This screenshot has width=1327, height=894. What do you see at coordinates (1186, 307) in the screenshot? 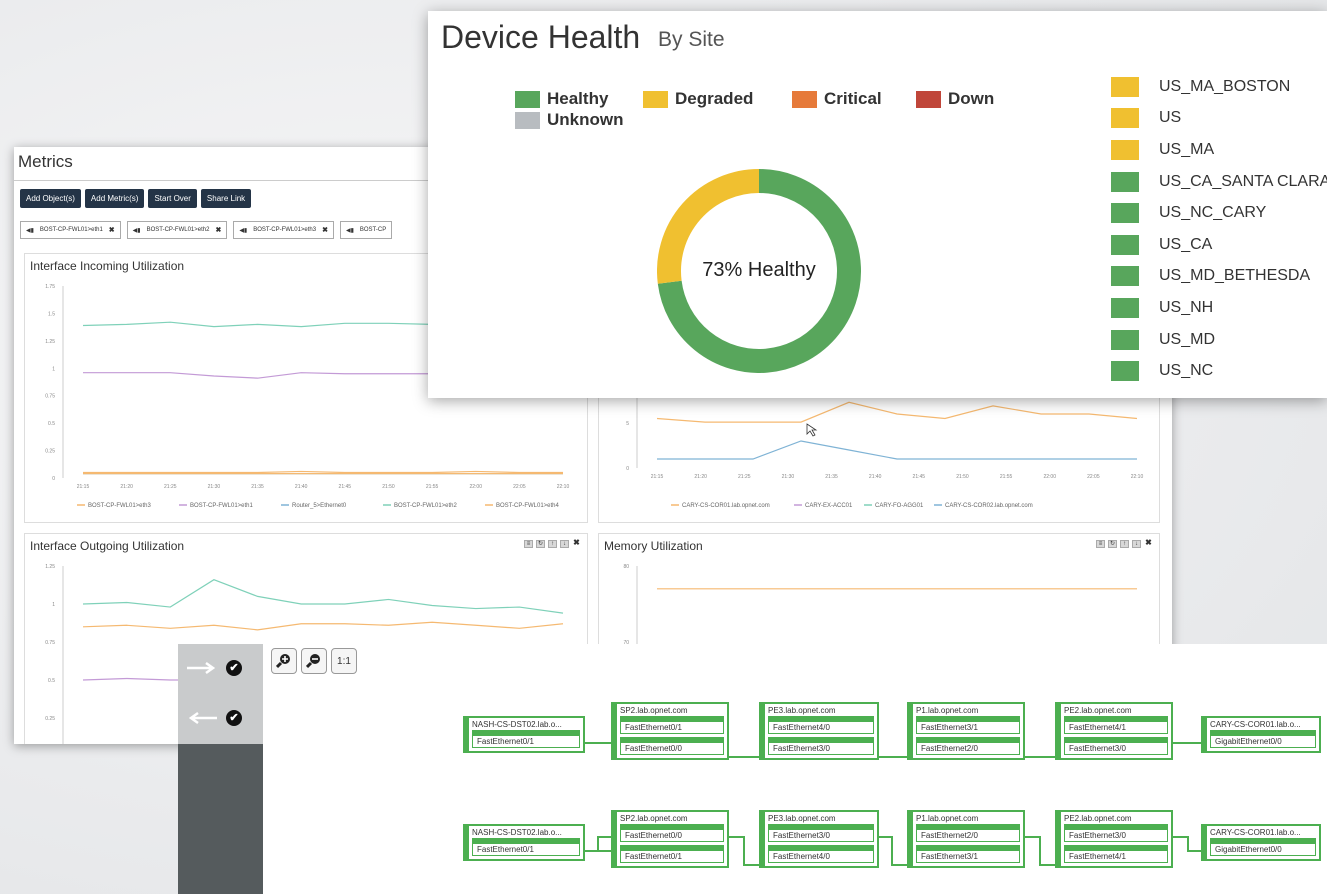
I see `site-name: US_NH` at bounding box center [1186, 307].